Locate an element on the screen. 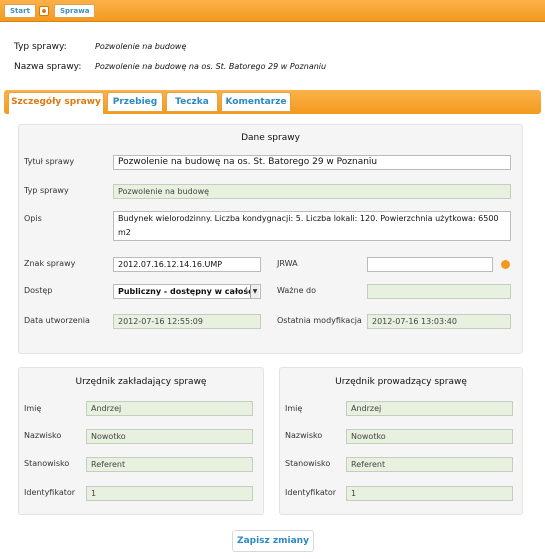 The height and width of the screenshot is (559, 545). handler-official-title: Urzędnik prowadzący sprawę is located at coordinates (401, 382).